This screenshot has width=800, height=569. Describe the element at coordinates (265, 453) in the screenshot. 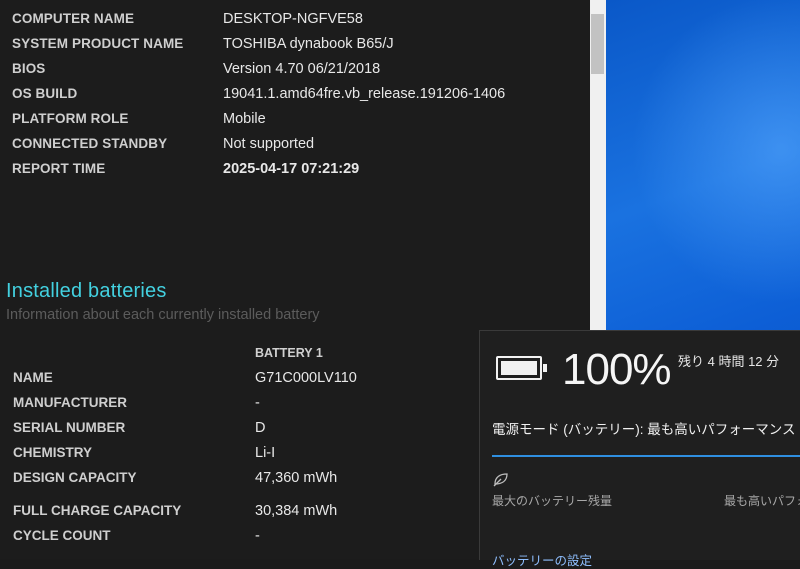

I see `battery-value: Li-I` at that location.